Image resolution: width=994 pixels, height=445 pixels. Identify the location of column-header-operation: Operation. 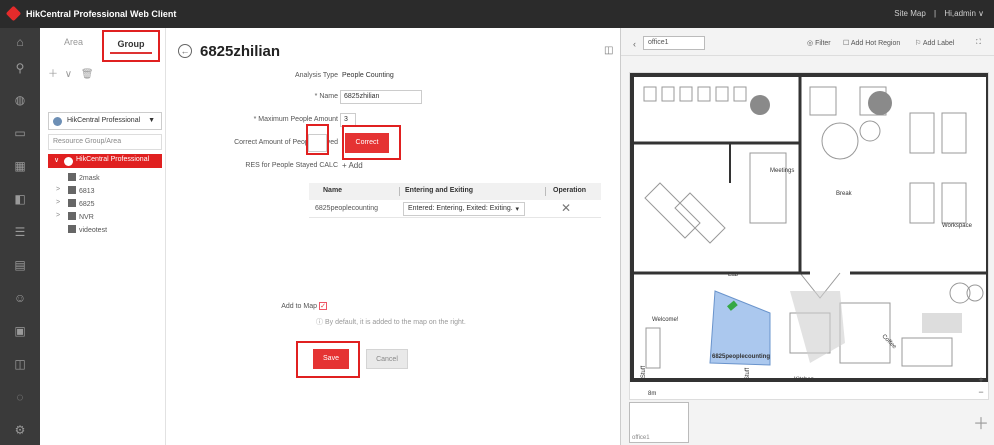
(570, 190).